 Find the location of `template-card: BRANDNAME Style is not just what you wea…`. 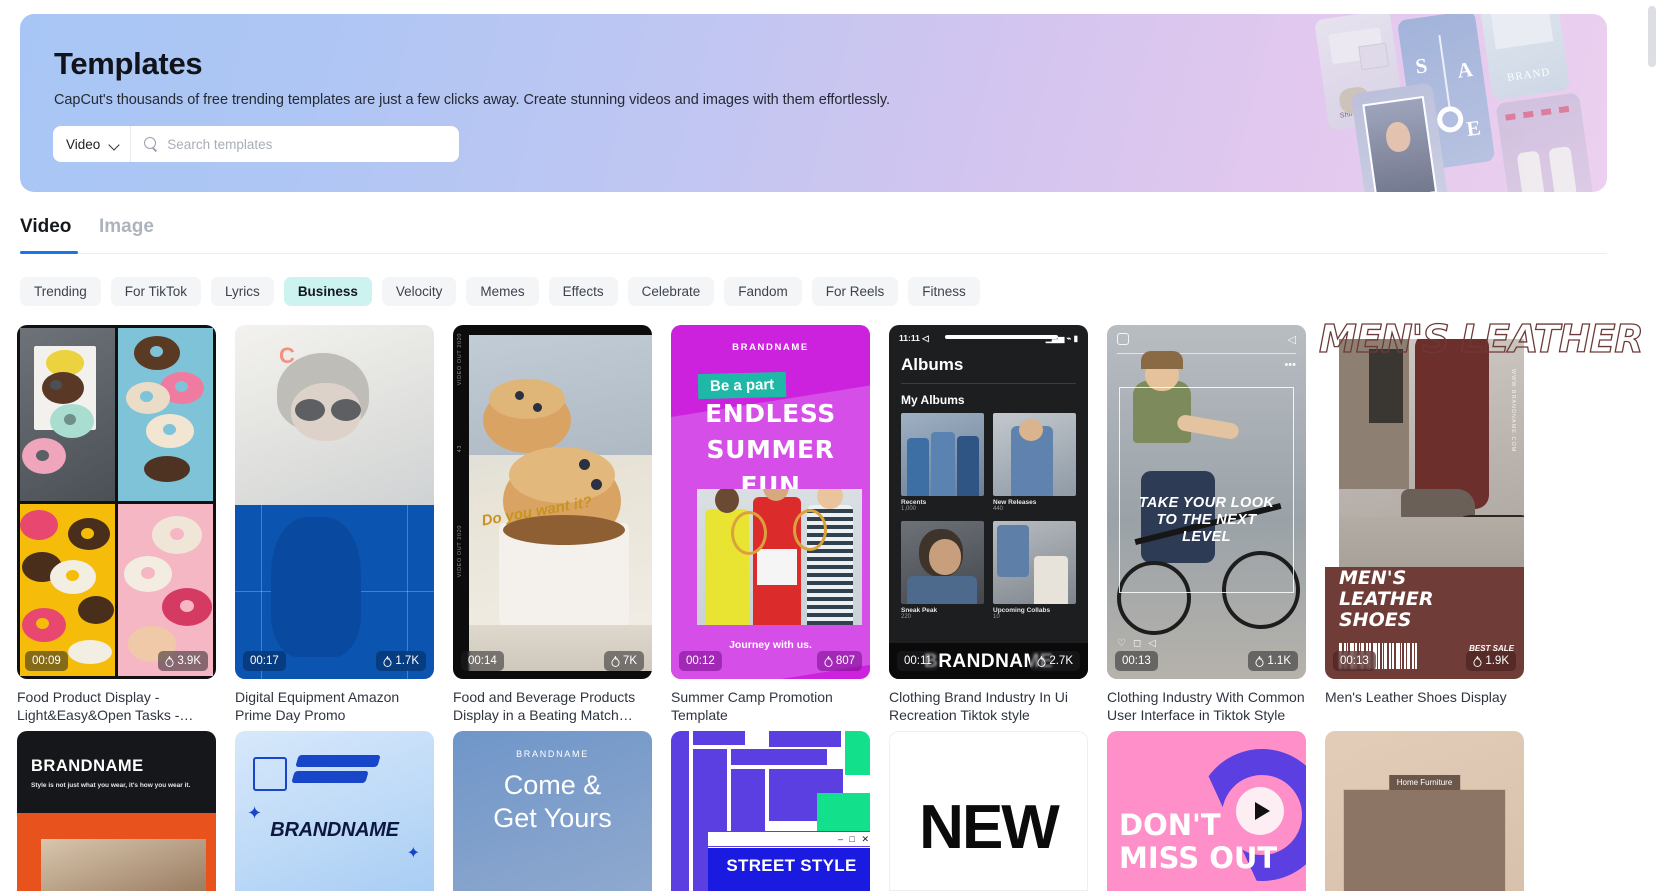

template-card: BRANDNAME Style is not just what you wea… is located at coordinates (116, 811).